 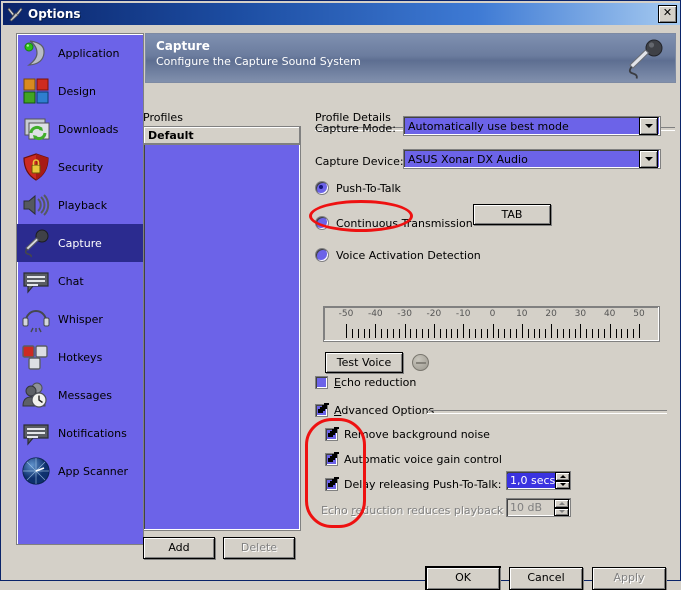 I want to click on hotkeys-icon, so click(x=36, y=357).